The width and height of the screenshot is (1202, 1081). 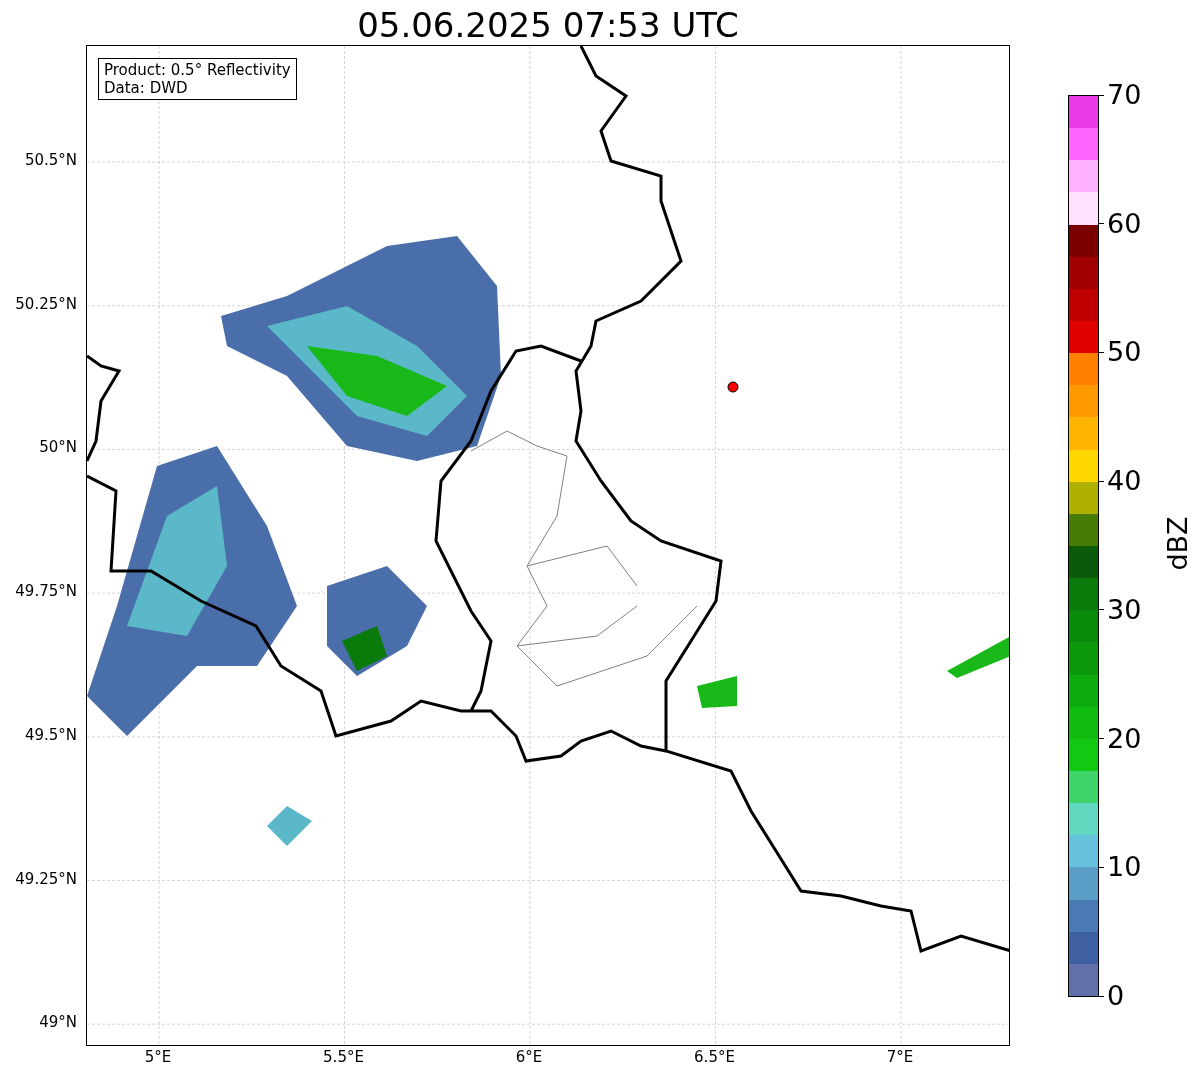 I want to click on latitude-label: 50°N, so click(x=58, y=448).